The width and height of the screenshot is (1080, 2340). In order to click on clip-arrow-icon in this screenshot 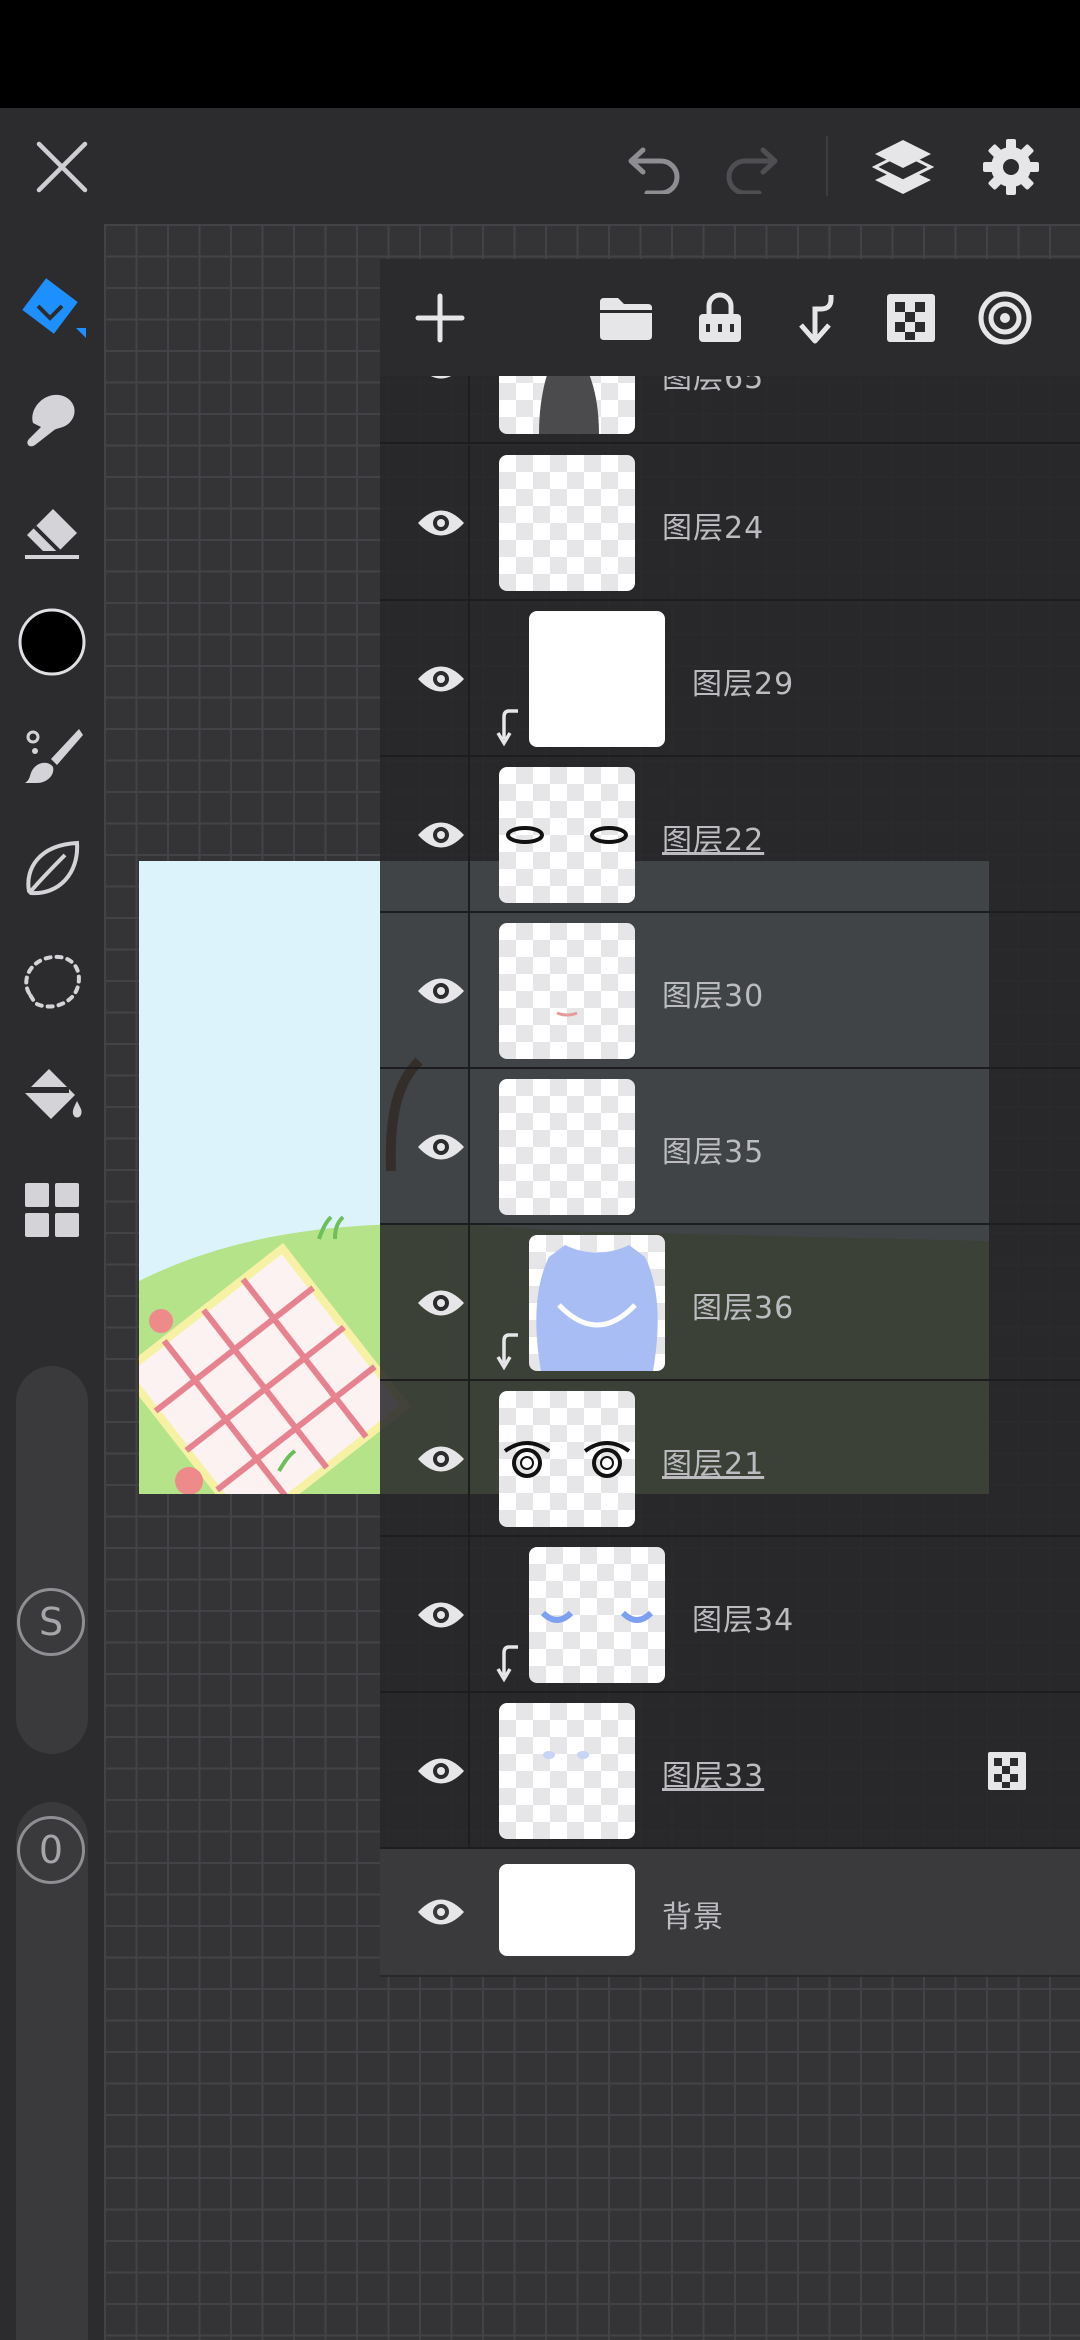, I will do `click(507, 1352)`.